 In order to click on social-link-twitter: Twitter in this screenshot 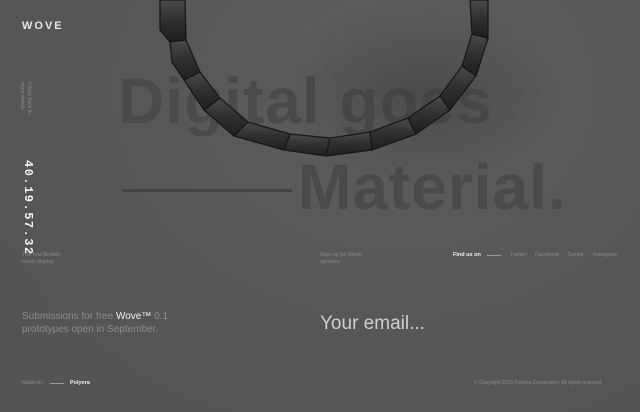, I will do `click(518, 255)`.